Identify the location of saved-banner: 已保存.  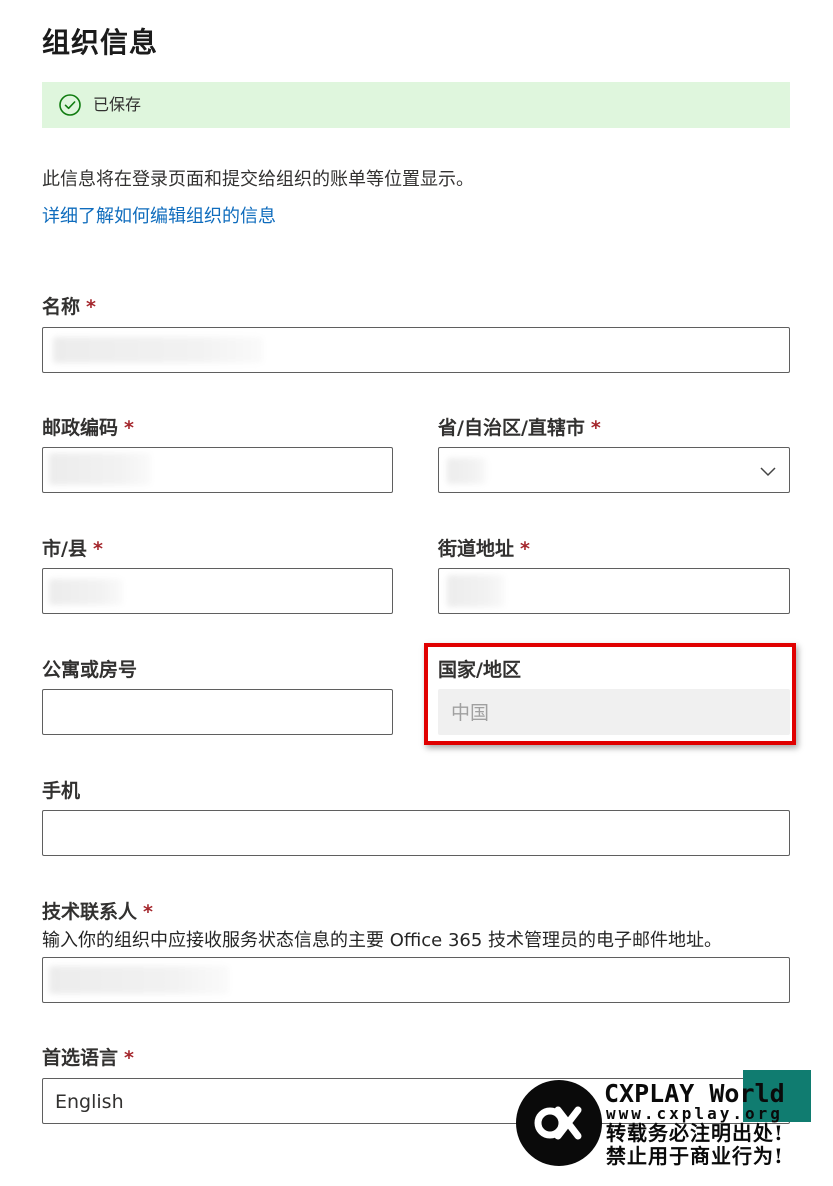
(416, 105).